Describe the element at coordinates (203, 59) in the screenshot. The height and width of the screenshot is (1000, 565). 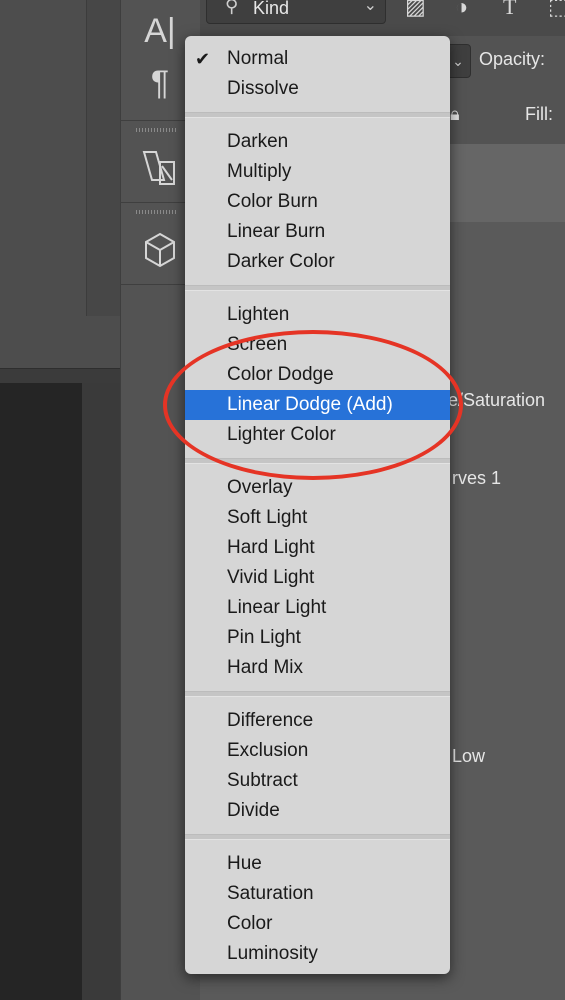
I see `check-icon: ✔` at that location.